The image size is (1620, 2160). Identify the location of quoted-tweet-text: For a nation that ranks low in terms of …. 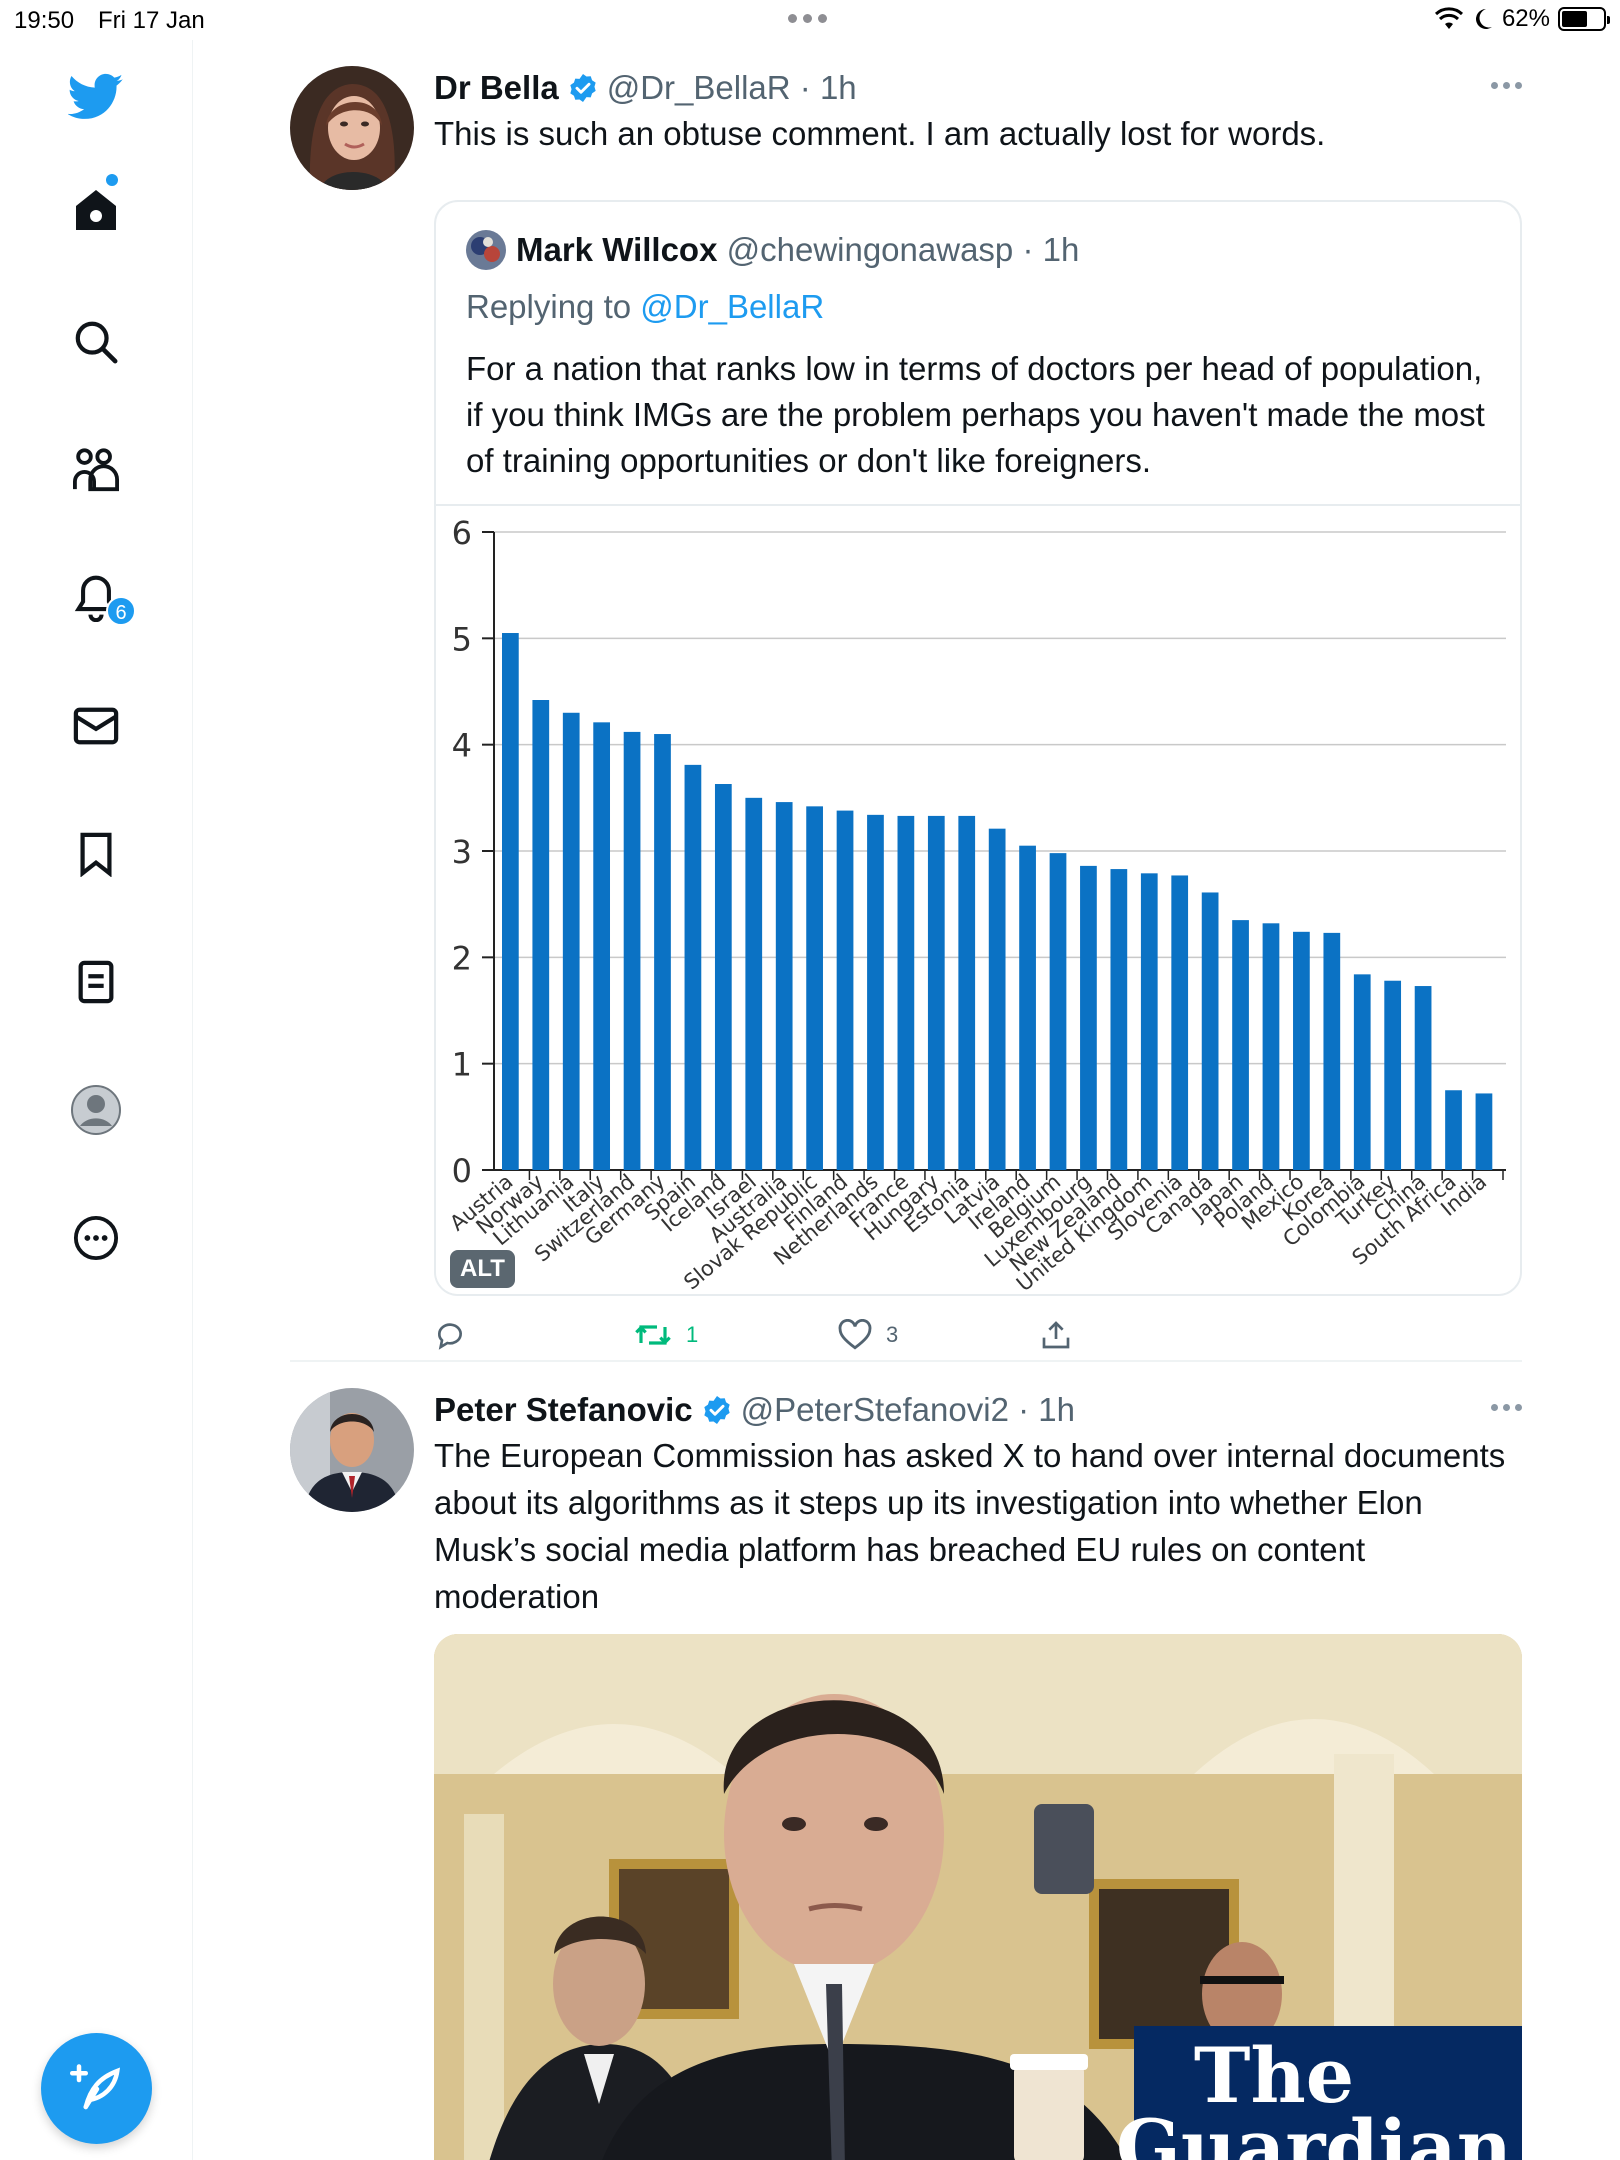
(975, 414).